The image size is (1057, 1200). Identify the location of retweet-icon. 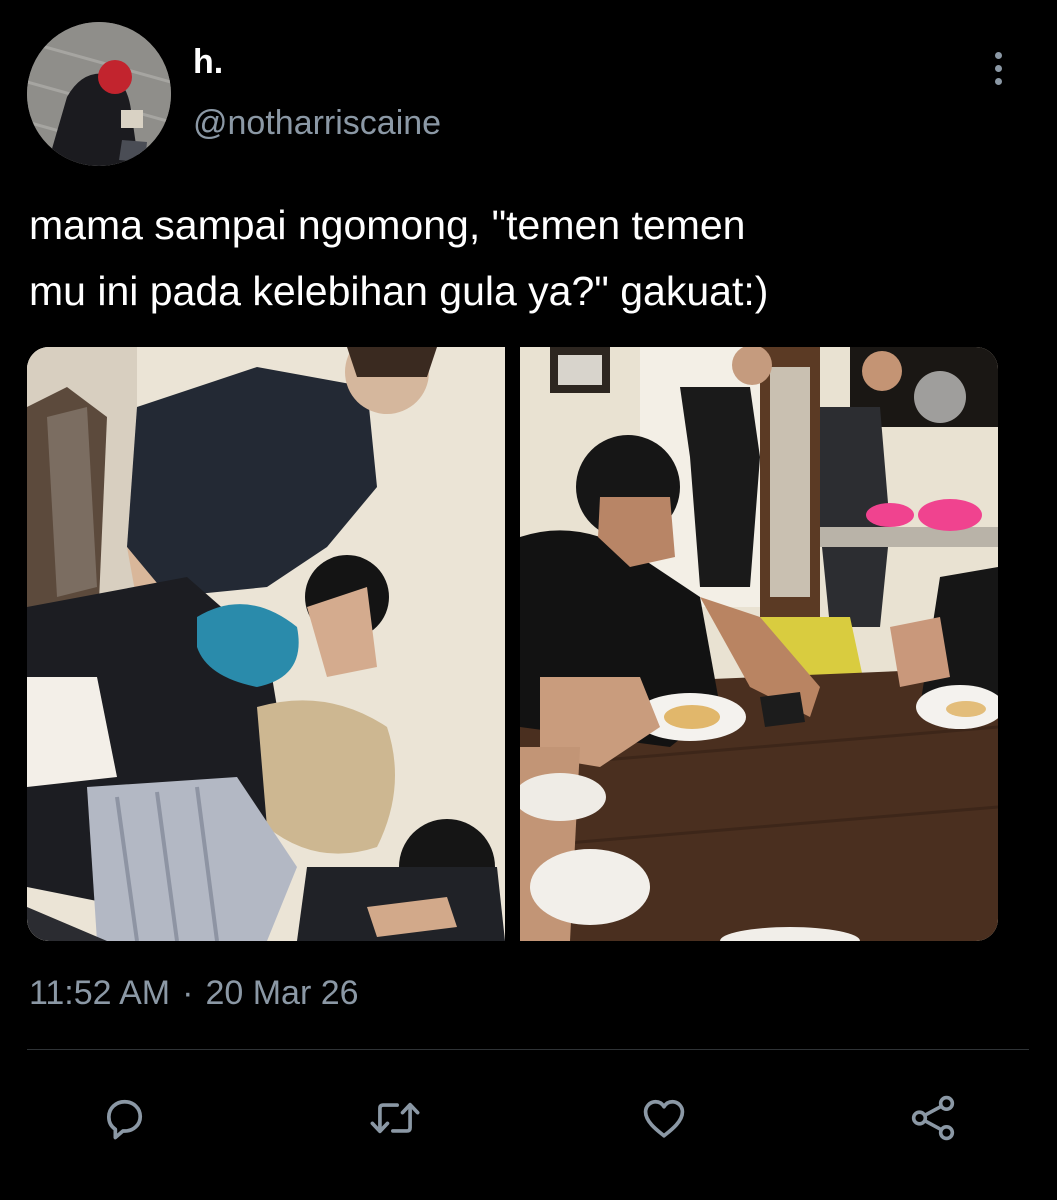
(395, 1118).